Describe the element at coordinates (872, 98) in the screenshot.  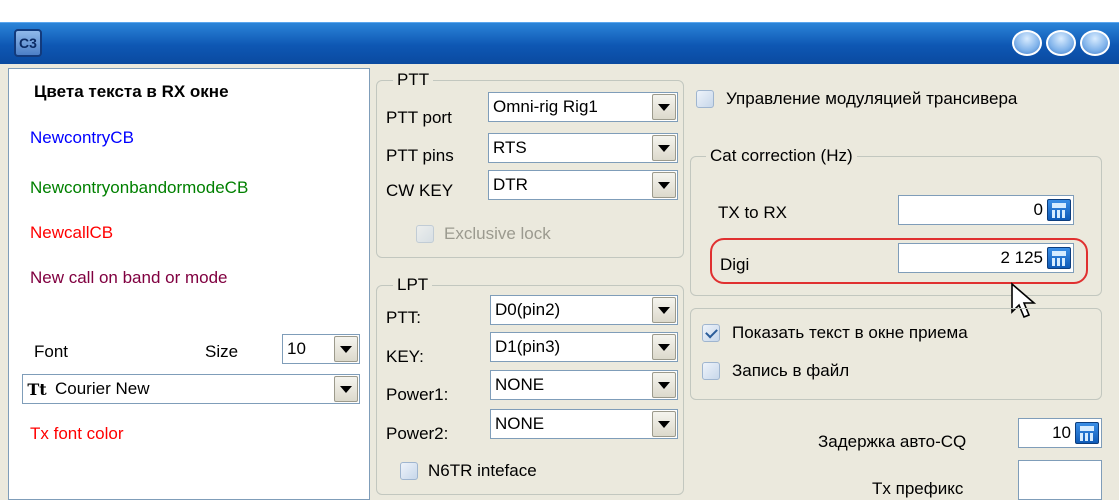
I see `modulation-label: Управление модуляцией трансивера` at that location.